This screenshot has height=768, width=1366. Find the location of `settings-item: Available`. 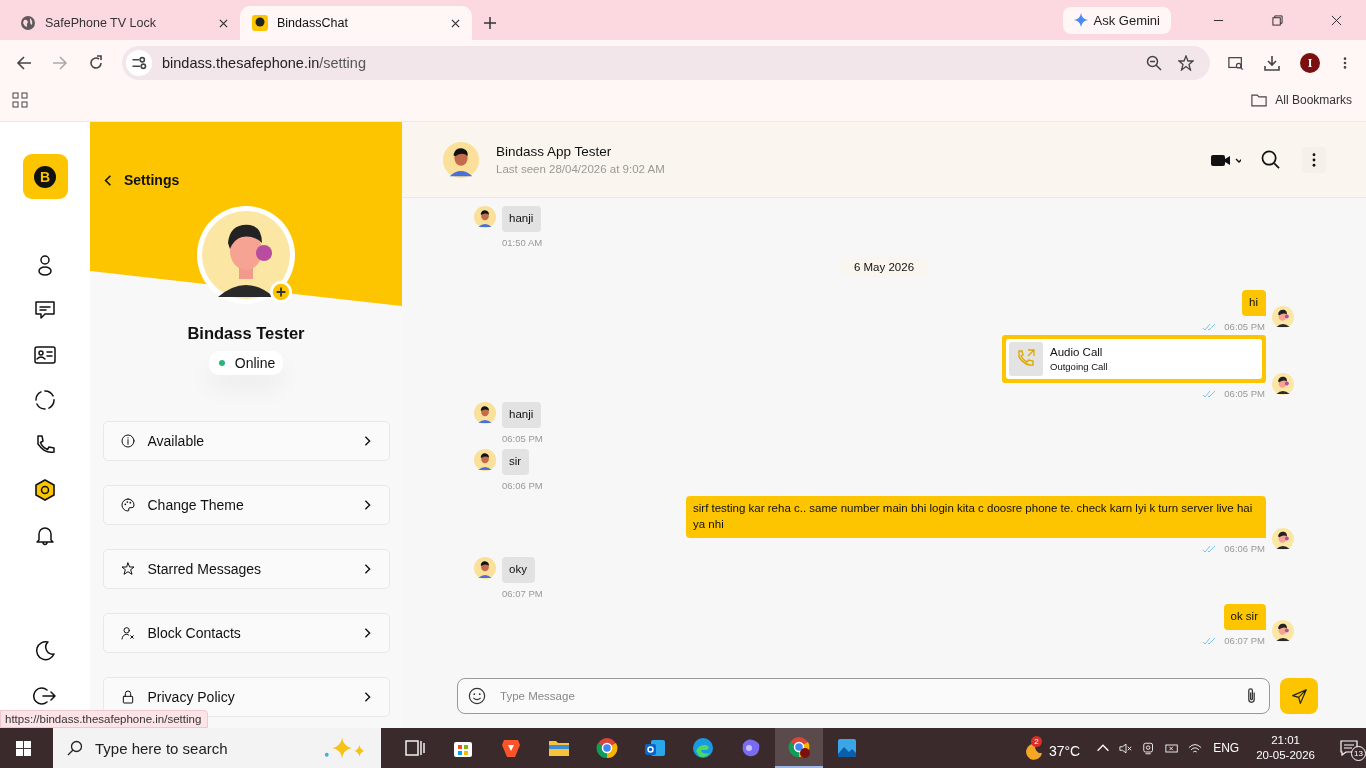

settings-item: Available is located at coordinates (246, 441).